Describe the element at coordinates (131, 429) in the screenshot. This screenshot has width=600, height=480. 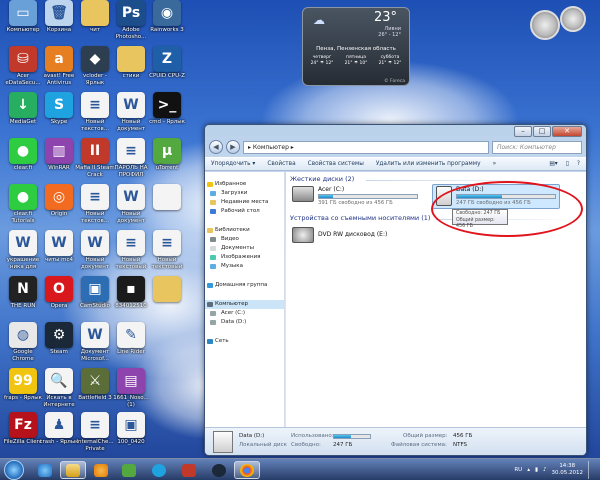
I see `desktop-shortcut: ▣ 100_0420` at that location.